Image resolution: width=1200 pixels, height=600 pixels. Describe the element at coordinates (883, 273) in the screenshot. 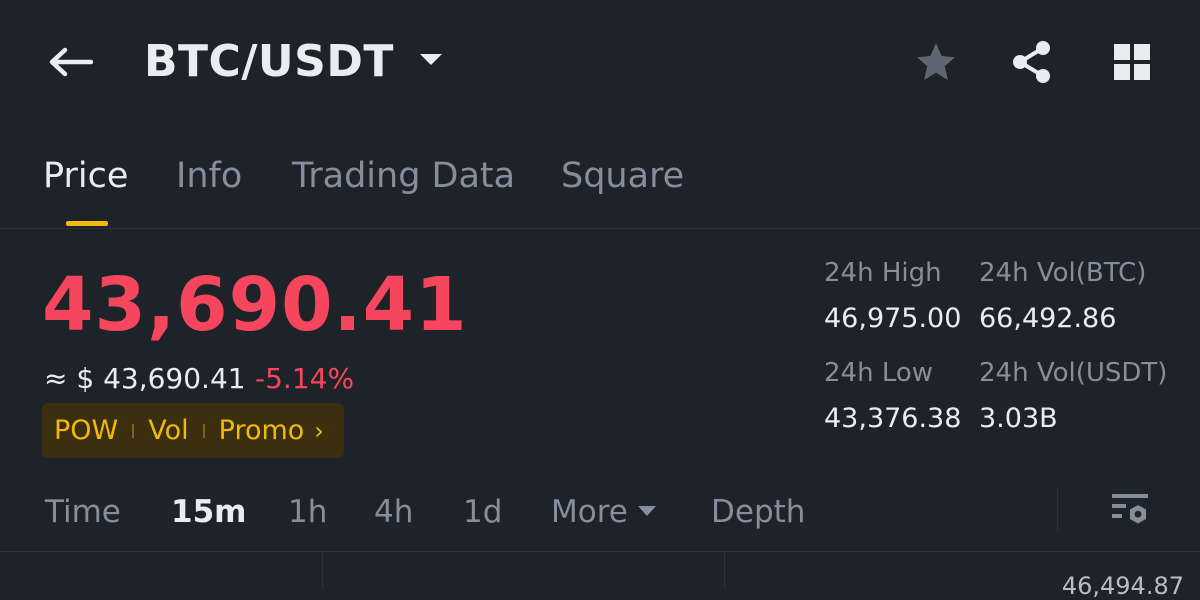

I see `high-label: 24h High` at that location.